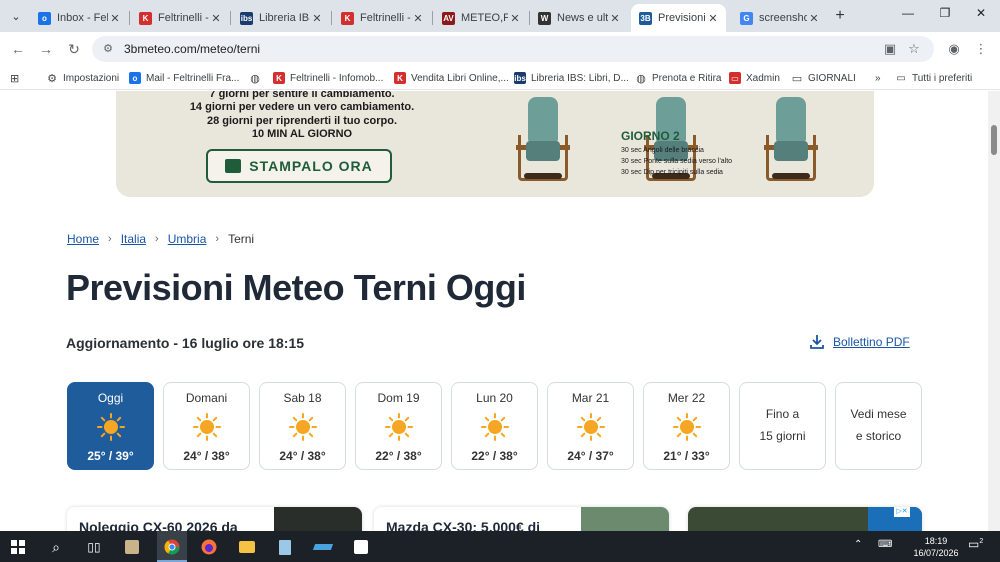 This screenshot has height=562, width=1000. I want to click on tab-title: Libreria IBS:, so click(284, 18).